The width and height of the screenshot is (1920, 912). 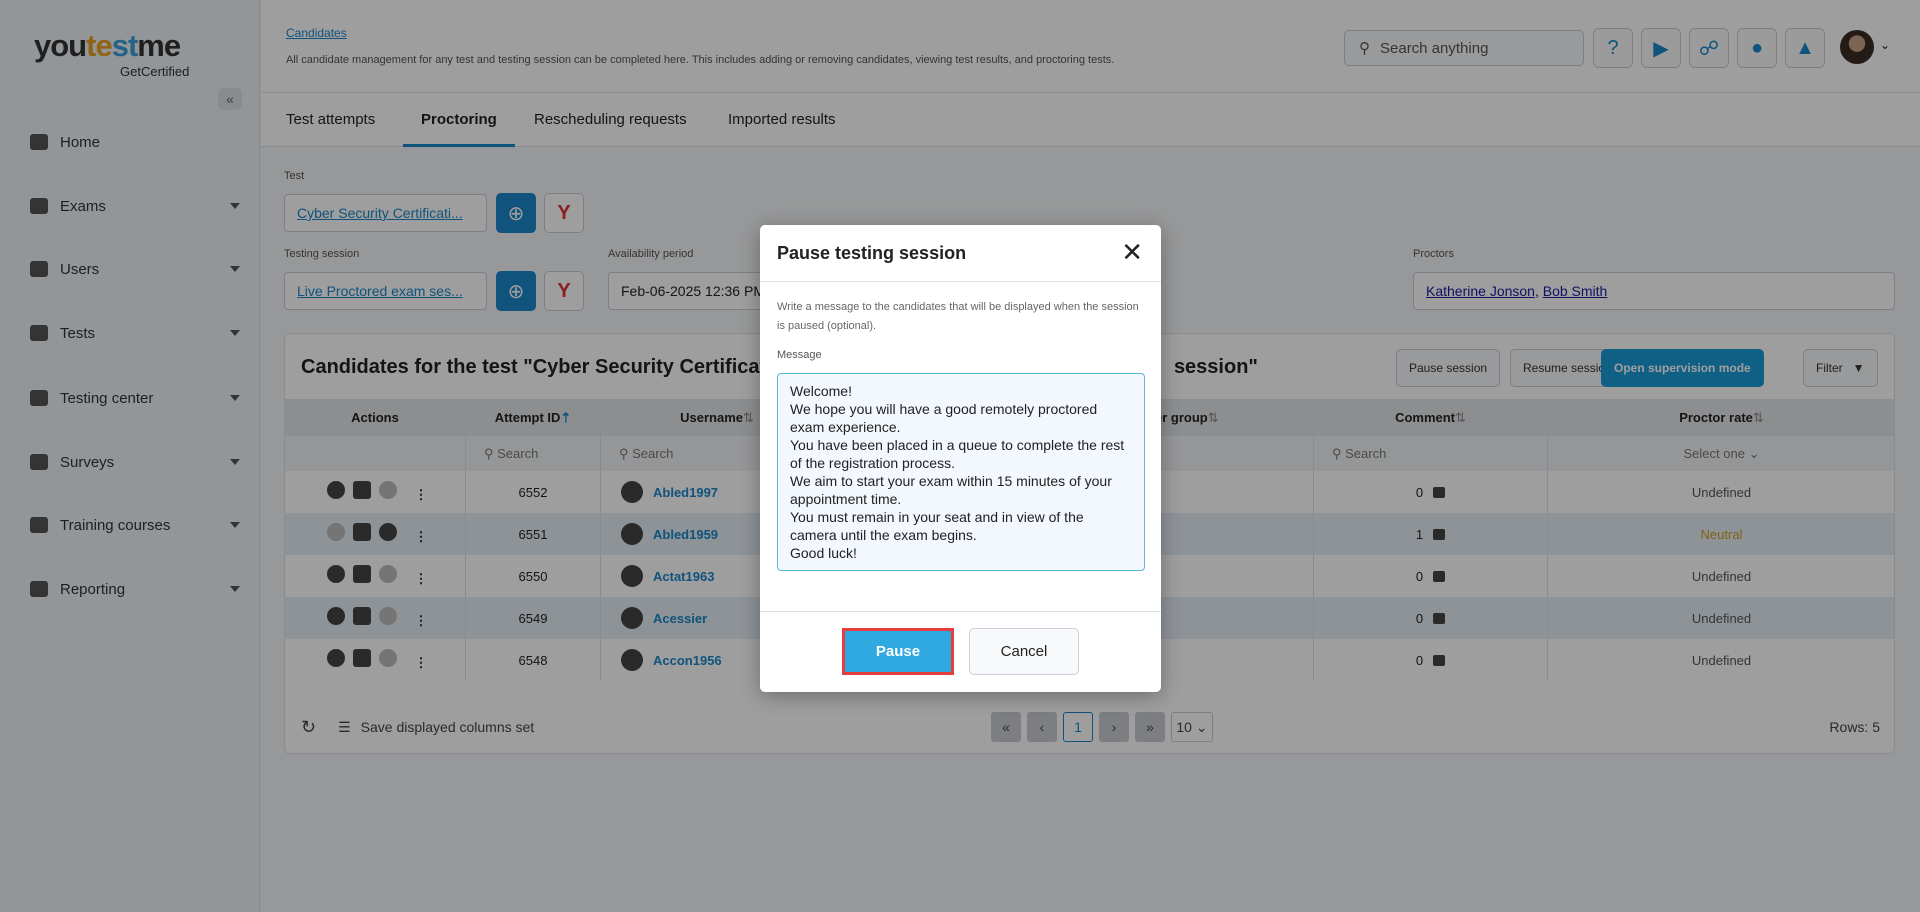 What do you see at coordinates (799, 355) in the screenshot?
I see `message-label: Message` at bounding box center [799, 355].